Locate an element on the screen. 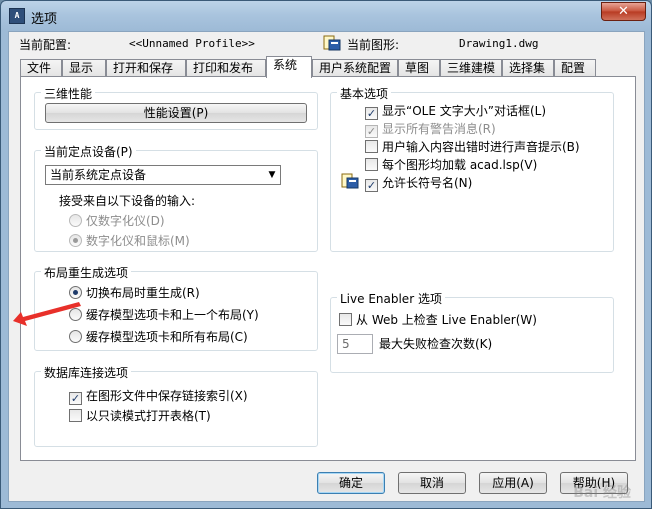 The image size is (652, 509). group-db-connect-title: 数据库连接选项 is located at coordinates (86, 372).